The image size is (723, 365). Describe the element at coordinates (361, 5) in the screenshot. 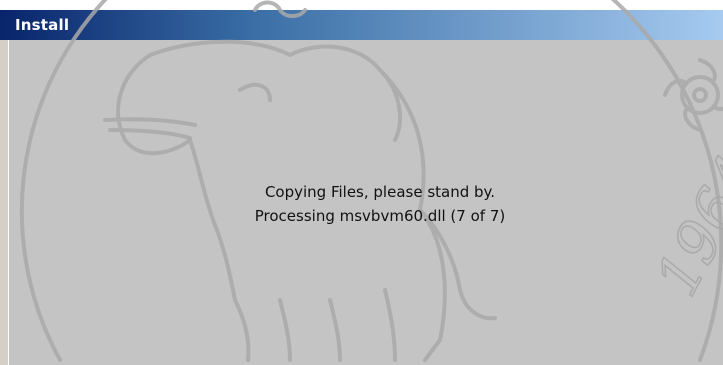

I see `desktop-strip` at that location.